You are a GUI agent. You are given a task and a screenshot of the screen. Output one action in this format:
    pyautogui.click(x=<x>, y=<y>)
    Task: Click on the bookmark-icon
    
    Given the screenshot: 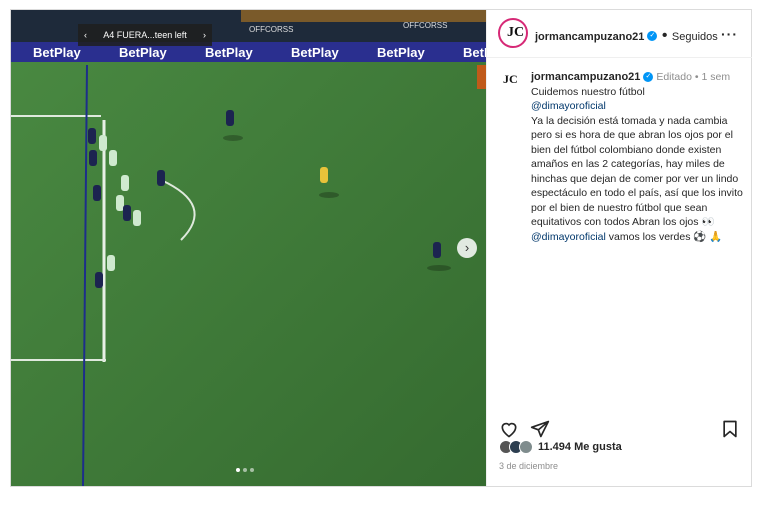 What is the action you would take?
    pyautogui.click(x=730, y=429)
    